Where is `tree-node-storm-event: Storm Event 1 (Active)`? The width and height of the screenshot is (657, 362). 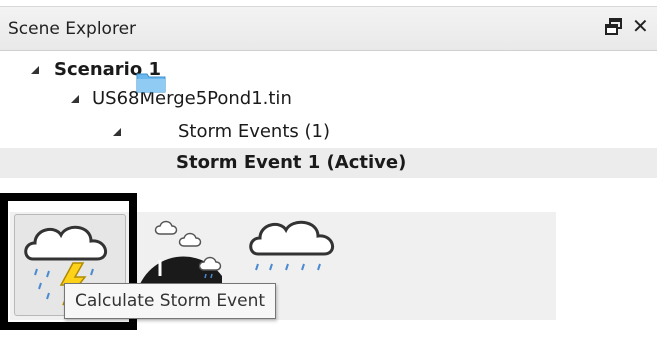 tree-node-storm-event: Storm Event 1 (Active) is located at coordinates (291, 163).